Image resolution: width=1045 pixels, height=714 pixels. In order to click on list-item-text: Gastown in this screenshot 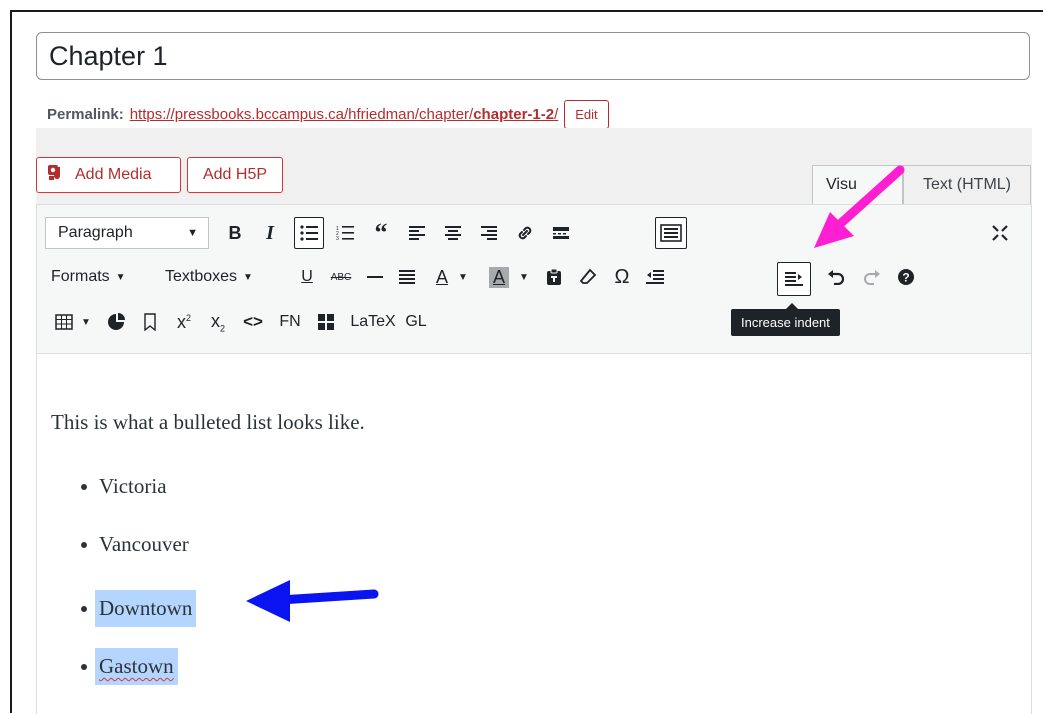, I will do `click(136, 666)`.